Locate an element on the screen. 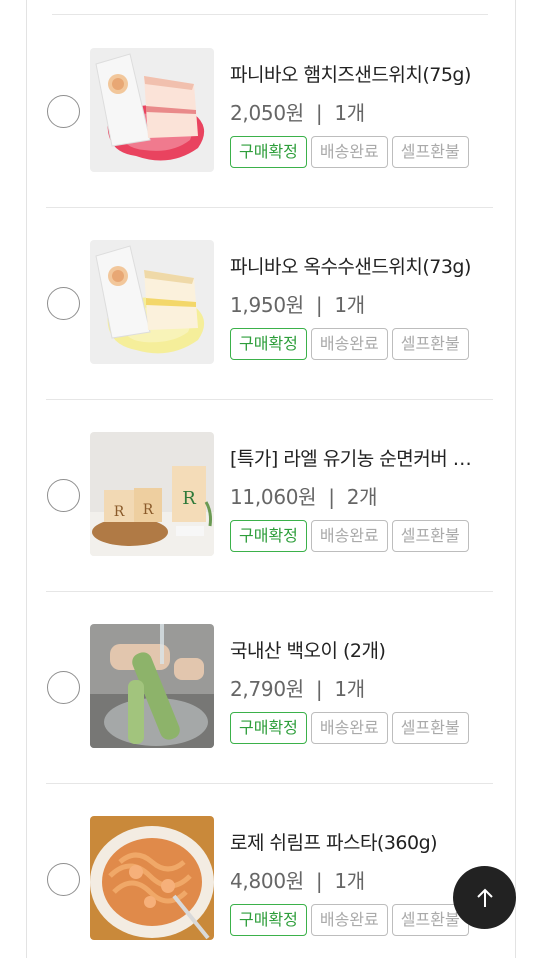 The image size is (540, 976). product-name: 로제 쉬림프 파스타(360g) is located at coordinates (359, 843).